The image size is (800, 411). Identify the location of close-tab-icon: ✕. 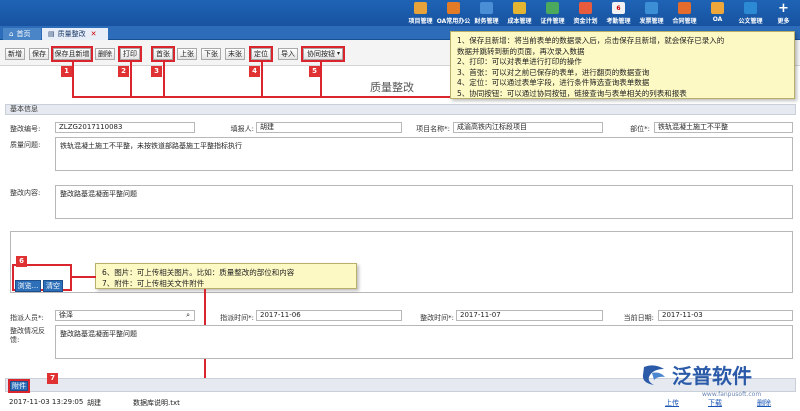
(94, 34).